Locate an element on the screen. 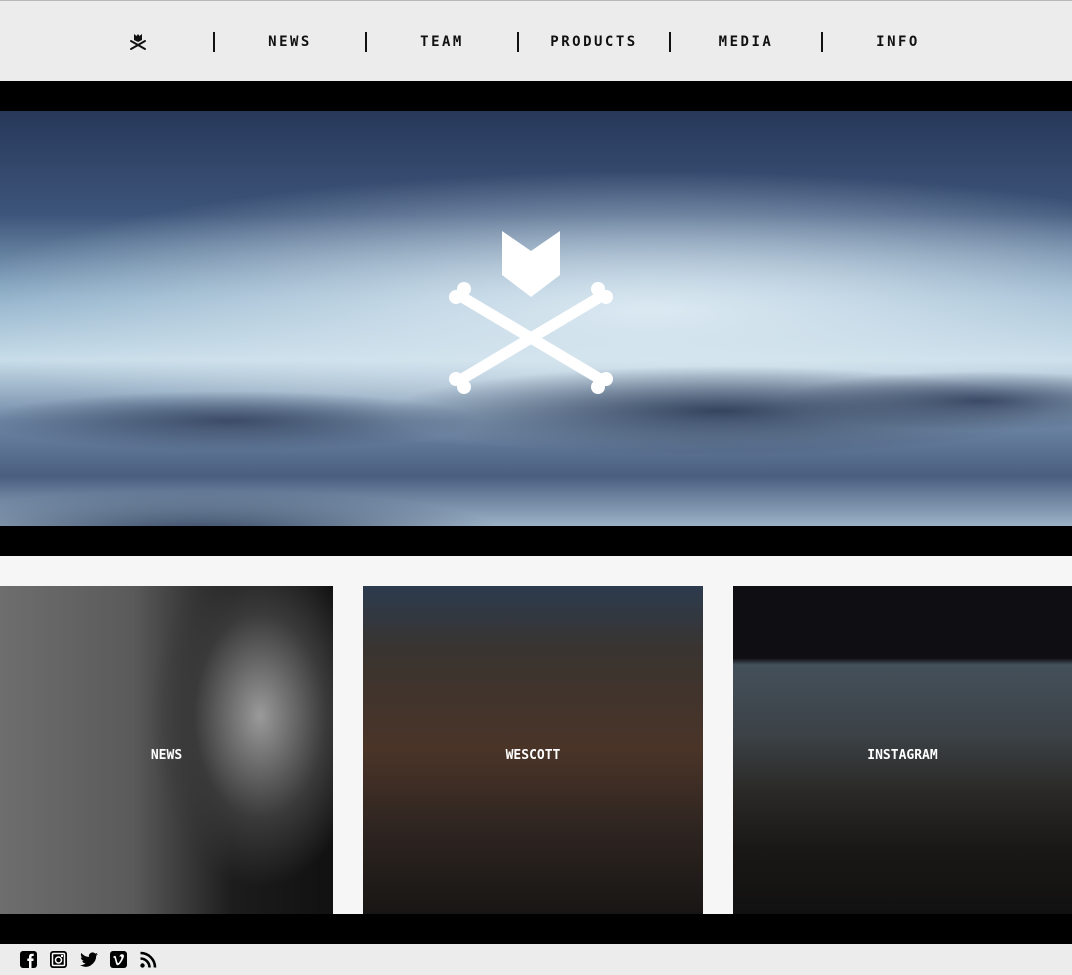  nav-team: TEAM is located at coordinates (442, 42).